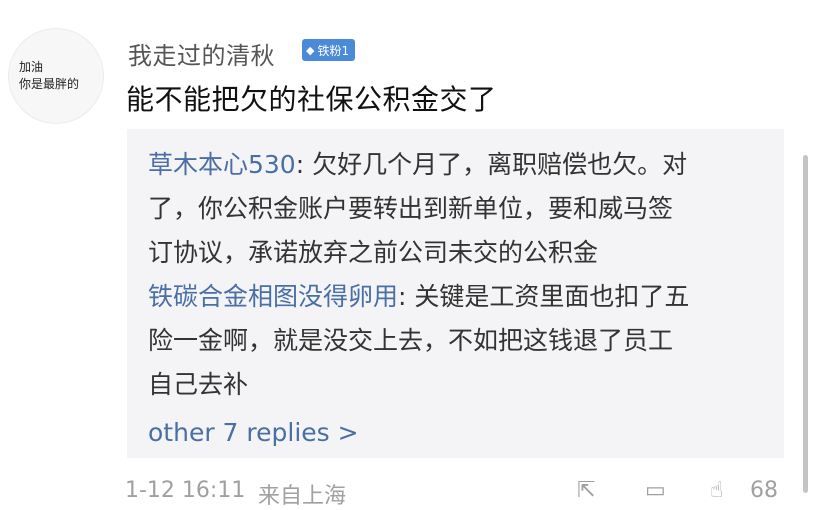 The height and width of the screenshot is (510, 813). What do you see at coordinates (273, 296) in the screenshot?
I see `reply-author: 铁碳合金相图没得卵用` at bounding box center [273, 296].